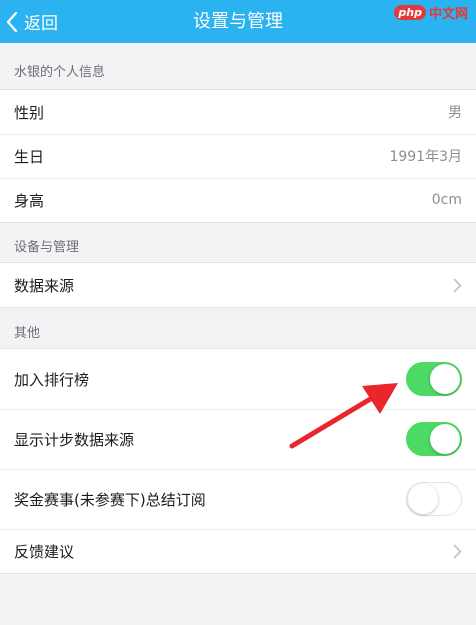  Describe the element at coordinates (52, 379) in the screenshot. I see `row-label: 加入排行榜` at that location.